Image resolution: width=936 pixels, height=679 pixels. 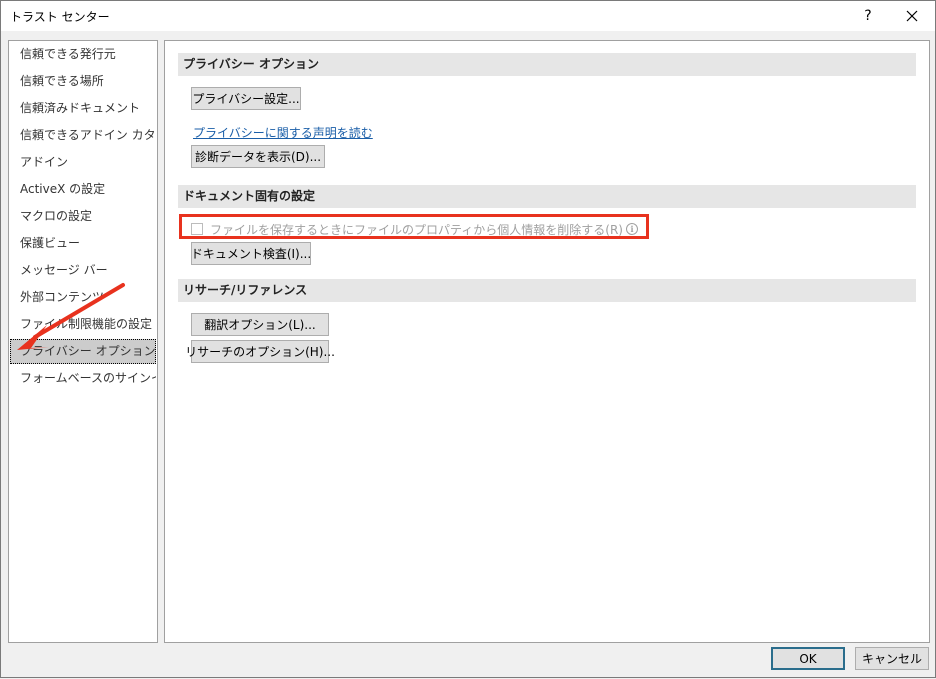 What do you see at coordinates (83, 135) in the screenshot?
I see `sidebar-item-trusted-addin-catalogs: 信頼できるアドイン カタログ` at bounding box center [83, 135].